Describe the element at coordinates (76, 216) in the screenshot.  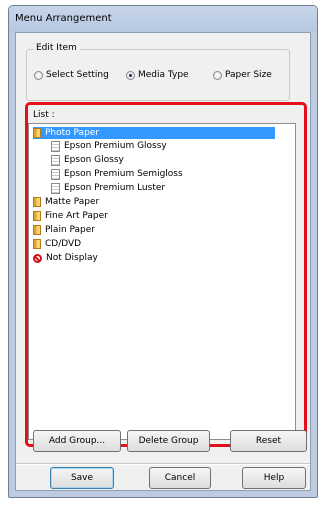
I see `list-item-label: Fine Art Paper` at that location.